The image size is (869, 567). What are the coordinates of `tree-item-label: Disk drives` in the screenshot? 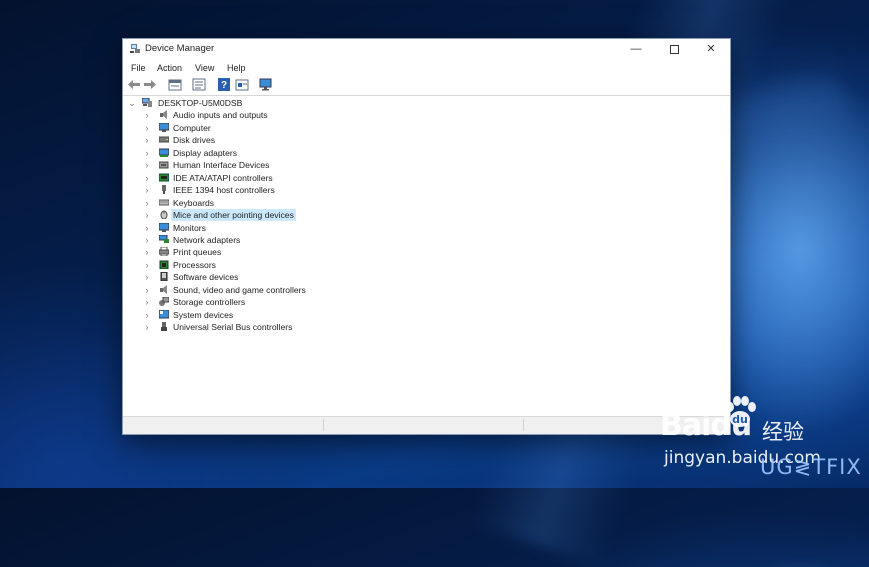 It's located at (194, 140).